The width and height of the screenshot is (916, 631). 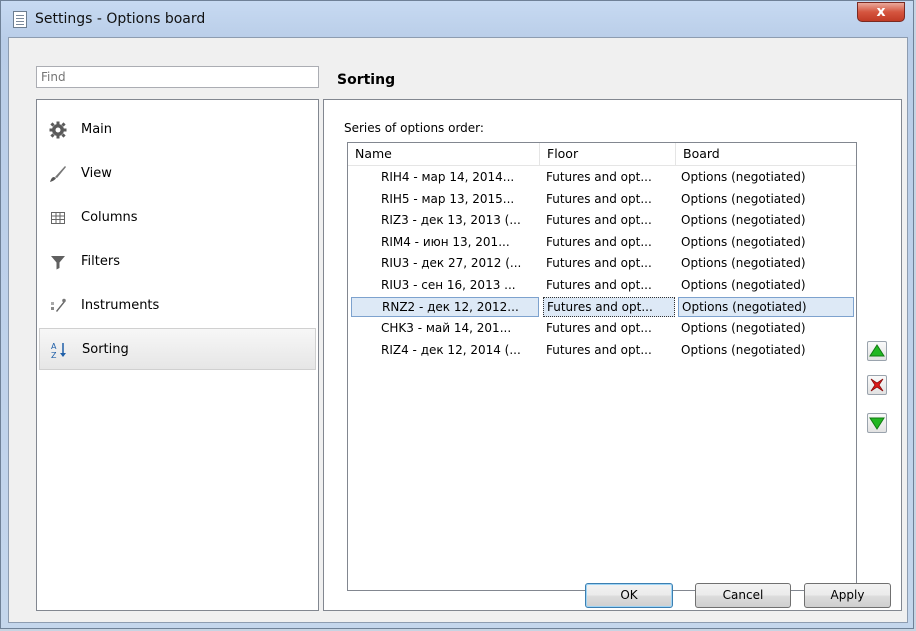 What do you see at coordinates (457, 19) in the screenshot?
I see `title-bar: Settings - Options board x` at bounding box center [457, 19].